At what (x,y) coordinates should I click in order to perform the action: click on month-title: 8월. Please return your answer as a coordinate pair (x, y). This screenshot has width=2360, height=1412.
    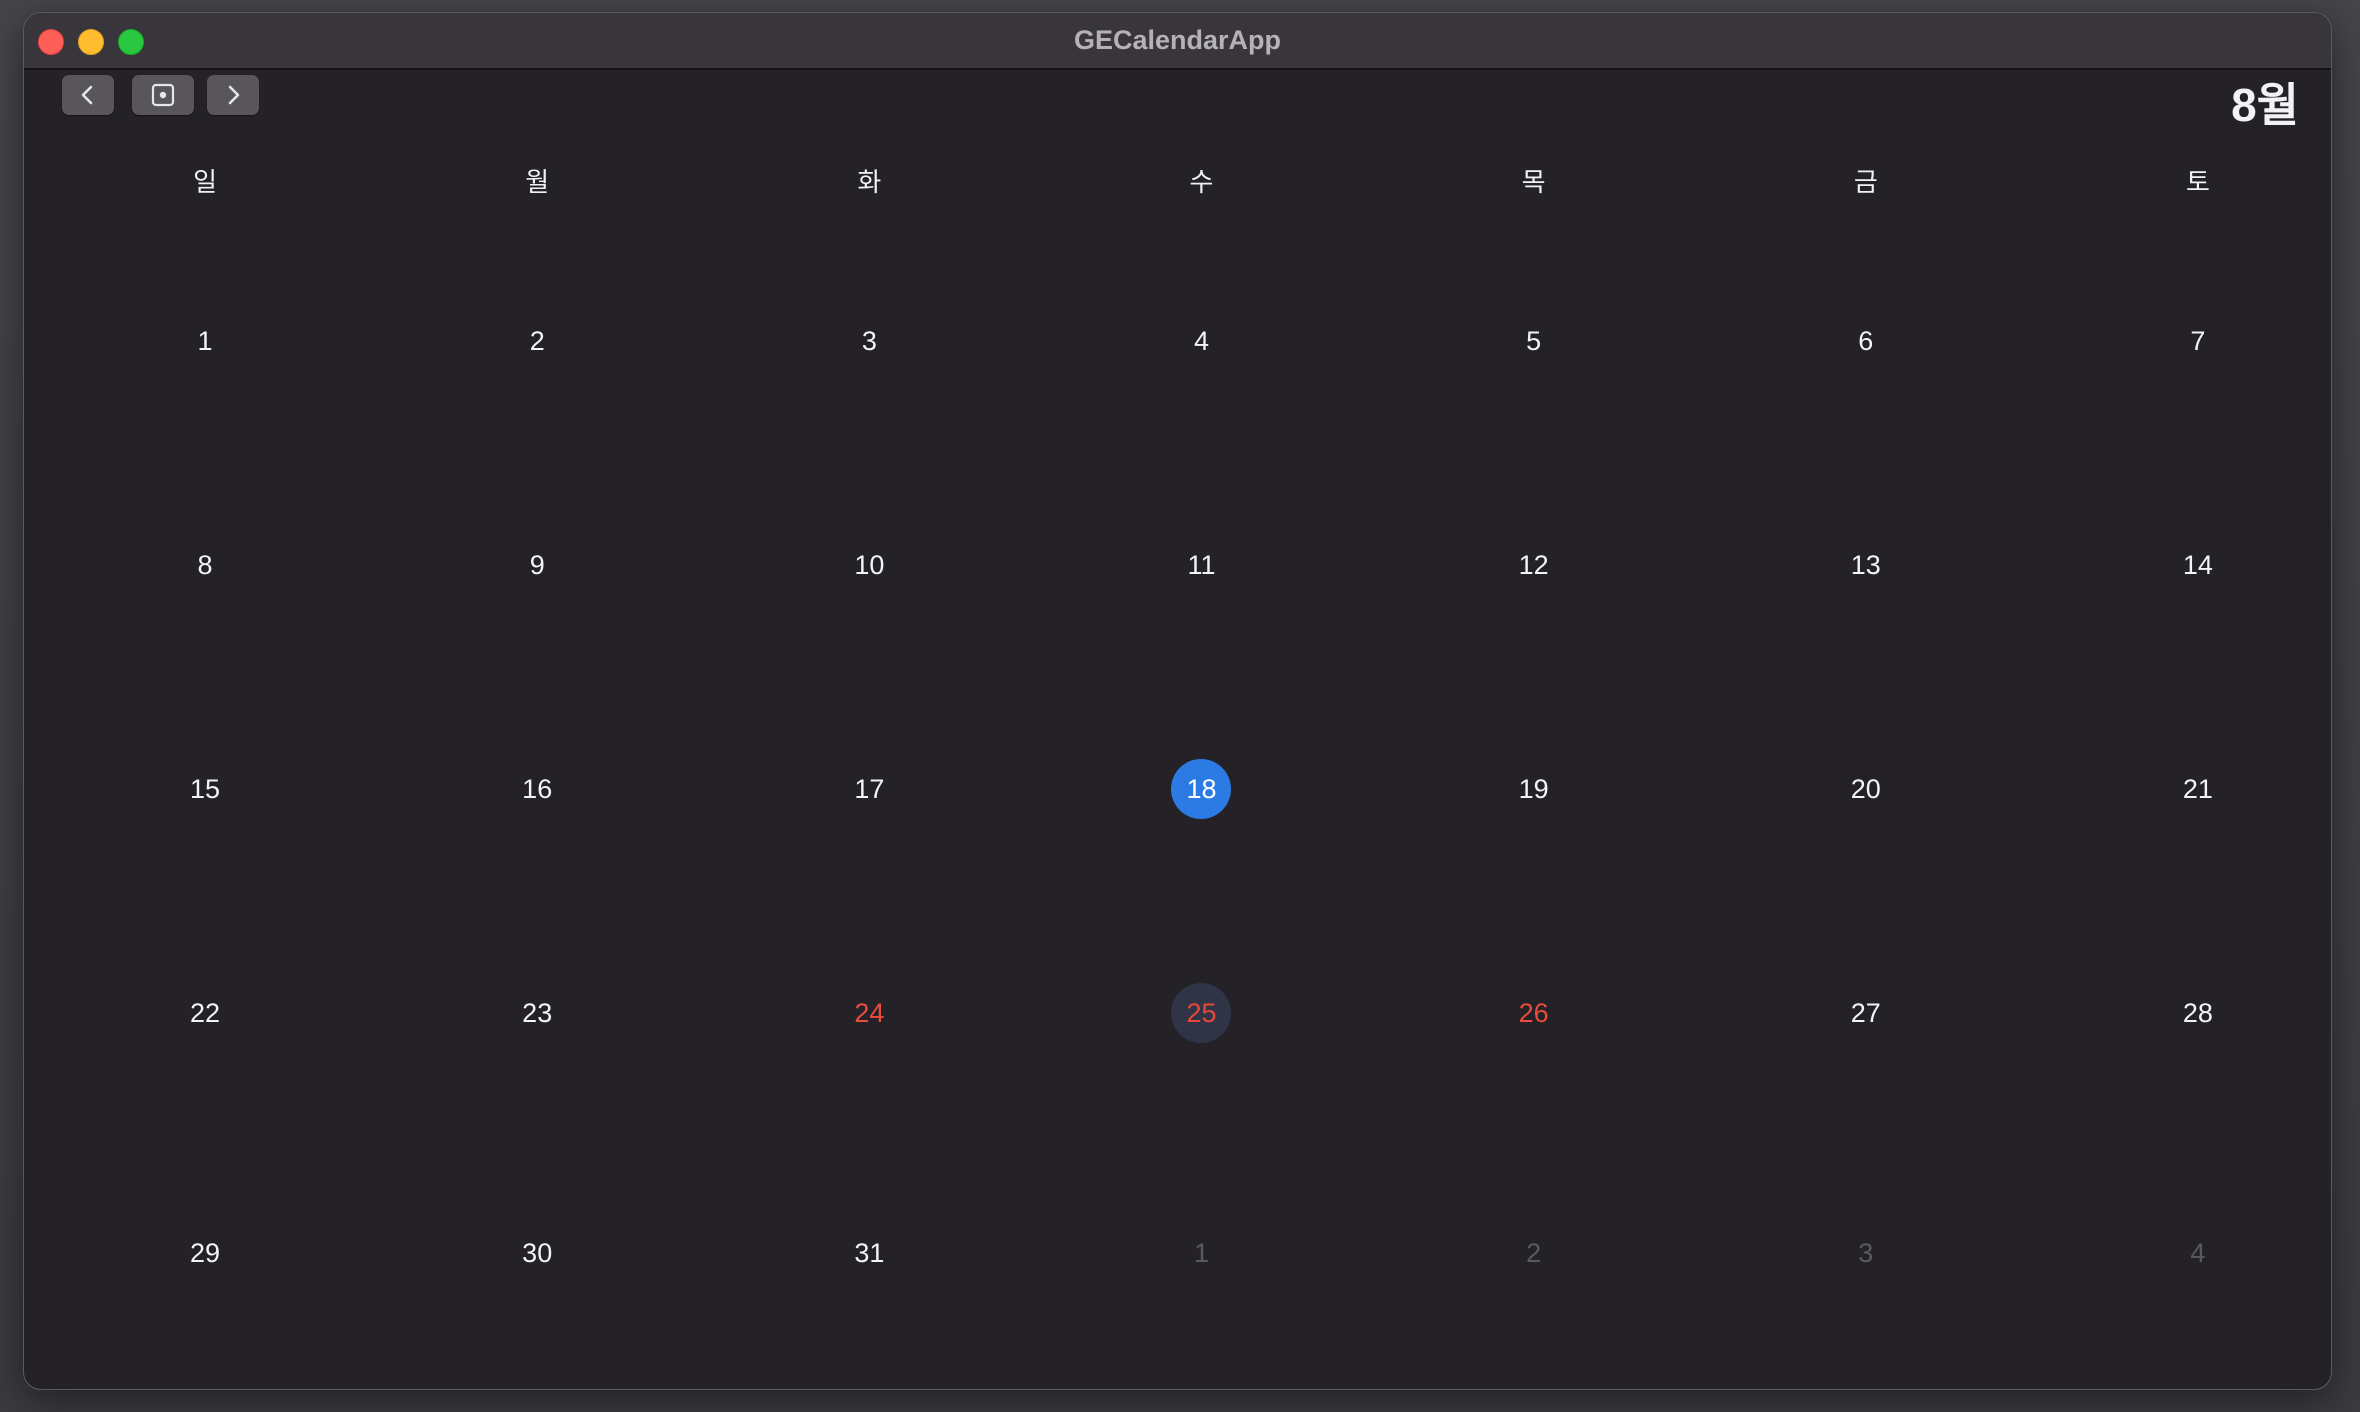
    Looking at the image, I should click on (2265, 105).